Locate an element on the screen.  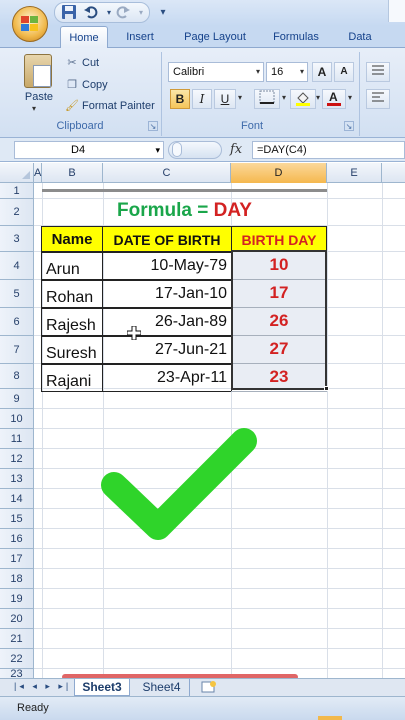
tab-data: Data is located at coordinates (360, 37).